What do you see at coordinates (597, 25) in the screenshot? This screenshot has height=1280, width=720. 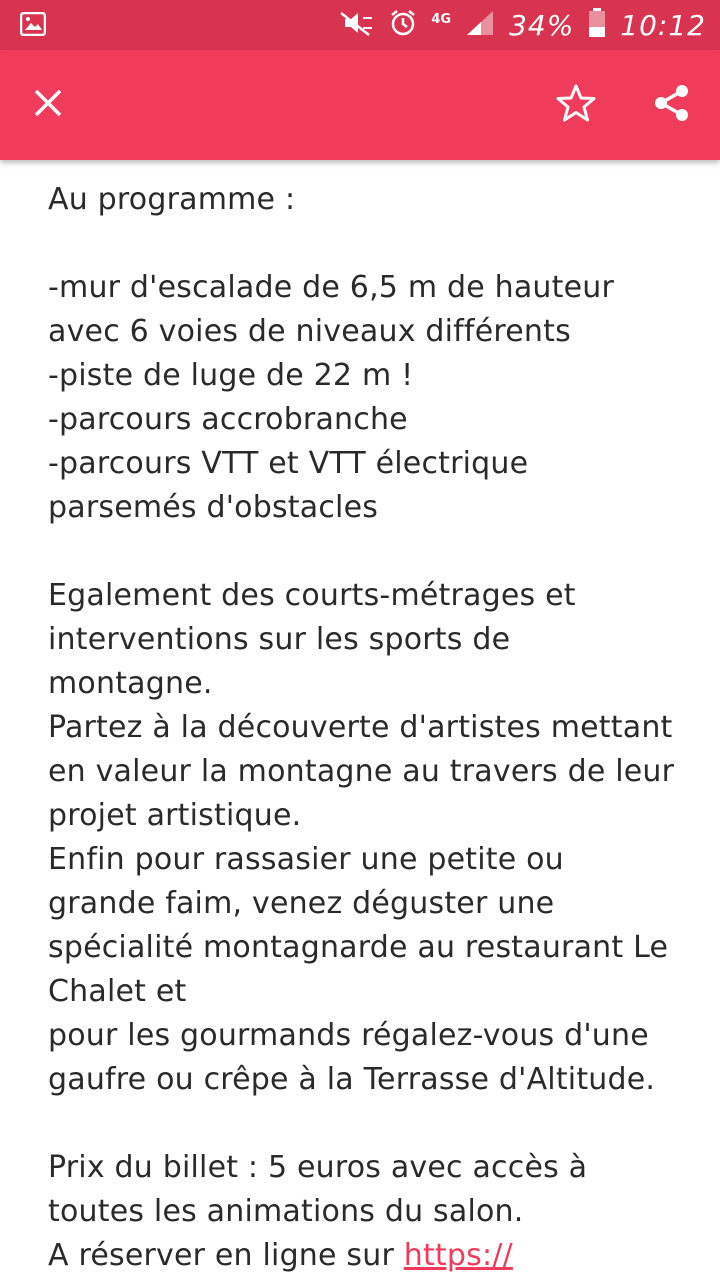 I see `battery-icon` at bounding box center [597, 25].